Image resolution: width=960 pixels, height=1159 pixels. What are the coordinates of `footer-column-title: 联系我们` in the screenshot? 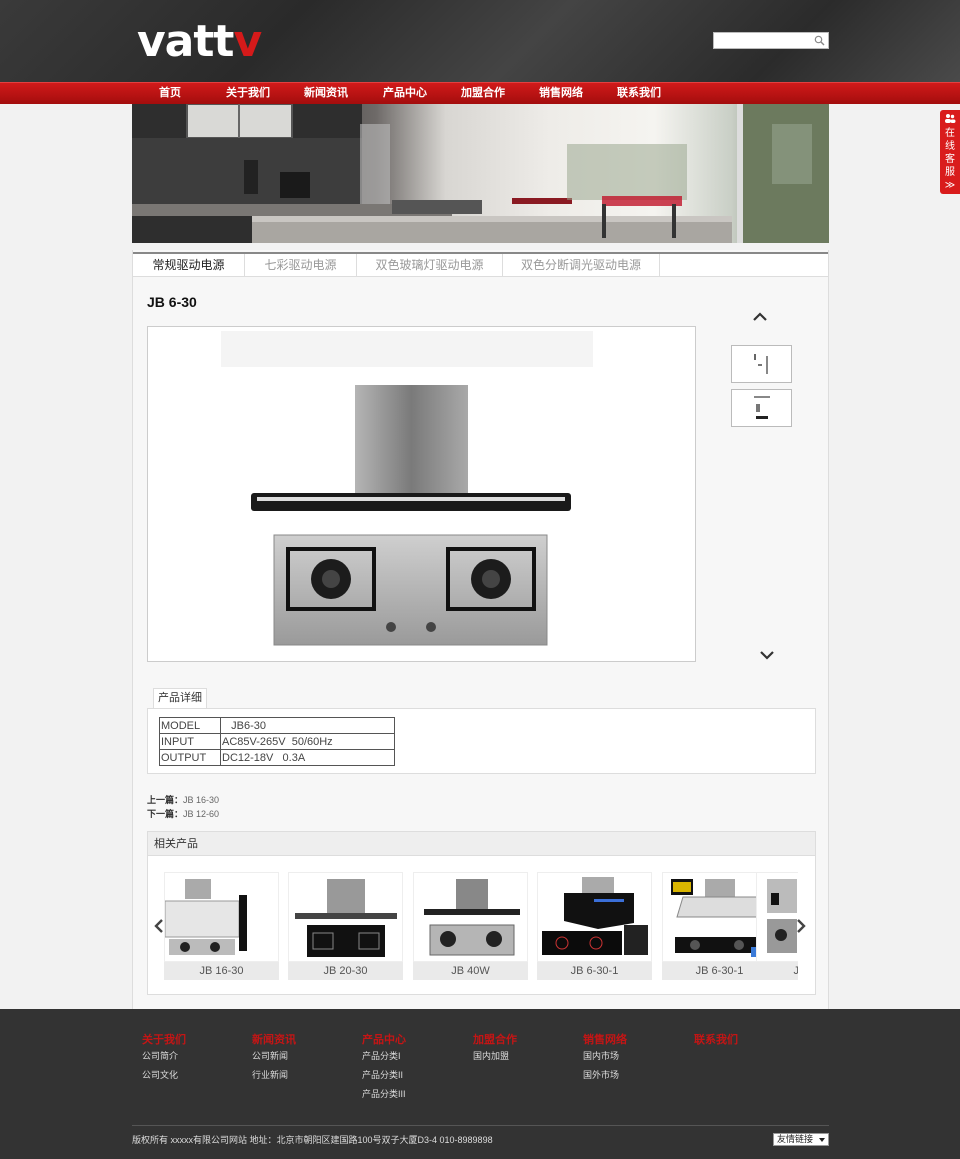 It's located at (716, 1038).